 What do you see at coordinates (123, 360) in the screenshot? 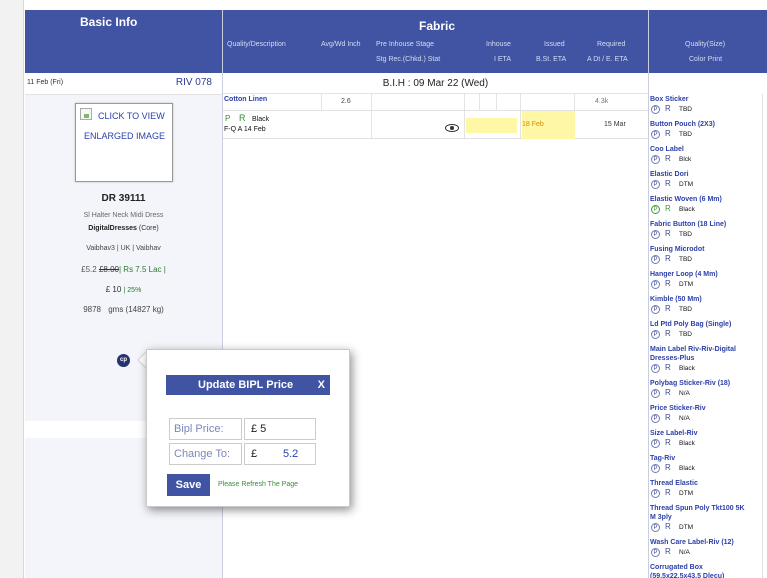
I see `cp-button: cp` at bounding box center [123, 360].